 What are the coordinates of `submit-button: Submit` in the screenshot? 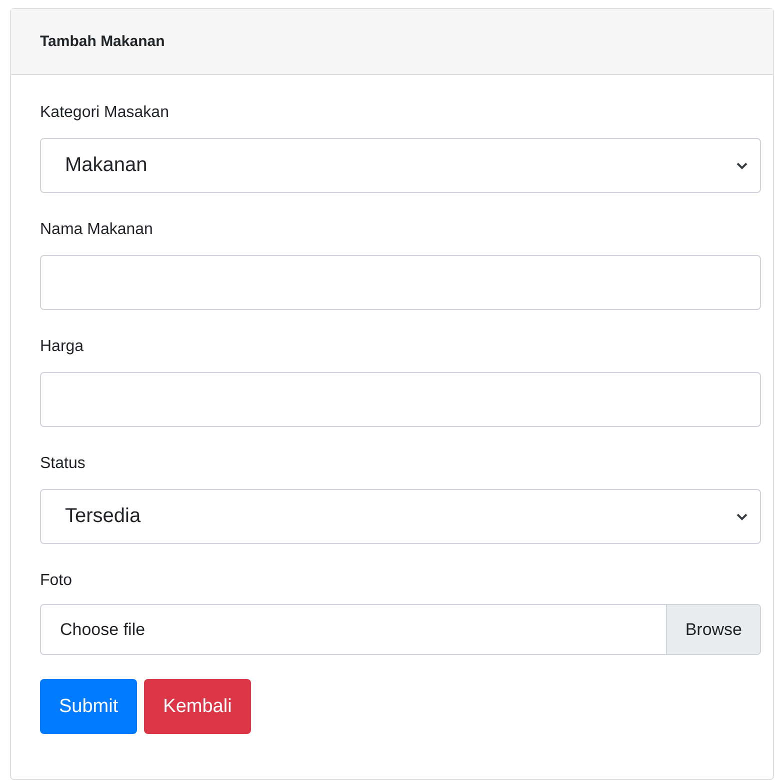 It's located at (89, 706).